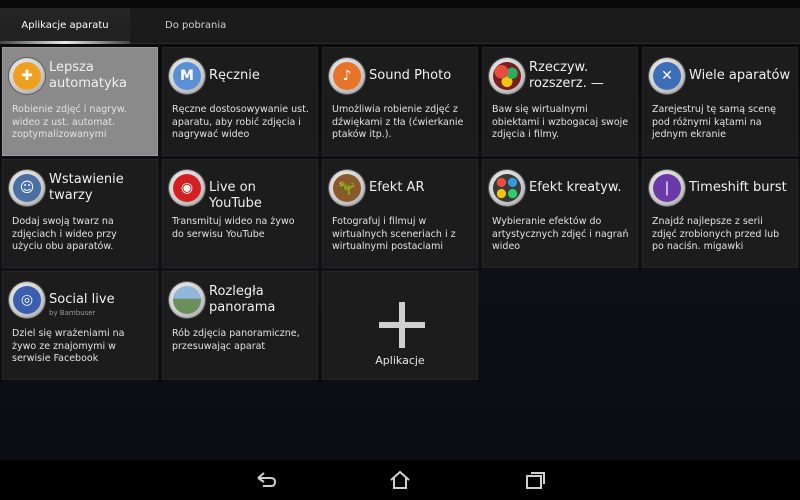 The height and width of the screenshot is (500, 800). What do you see at coordinates (187, 76) in the screenshot?
I see `manual-m-icon: M` at bounding box center [187, 76].